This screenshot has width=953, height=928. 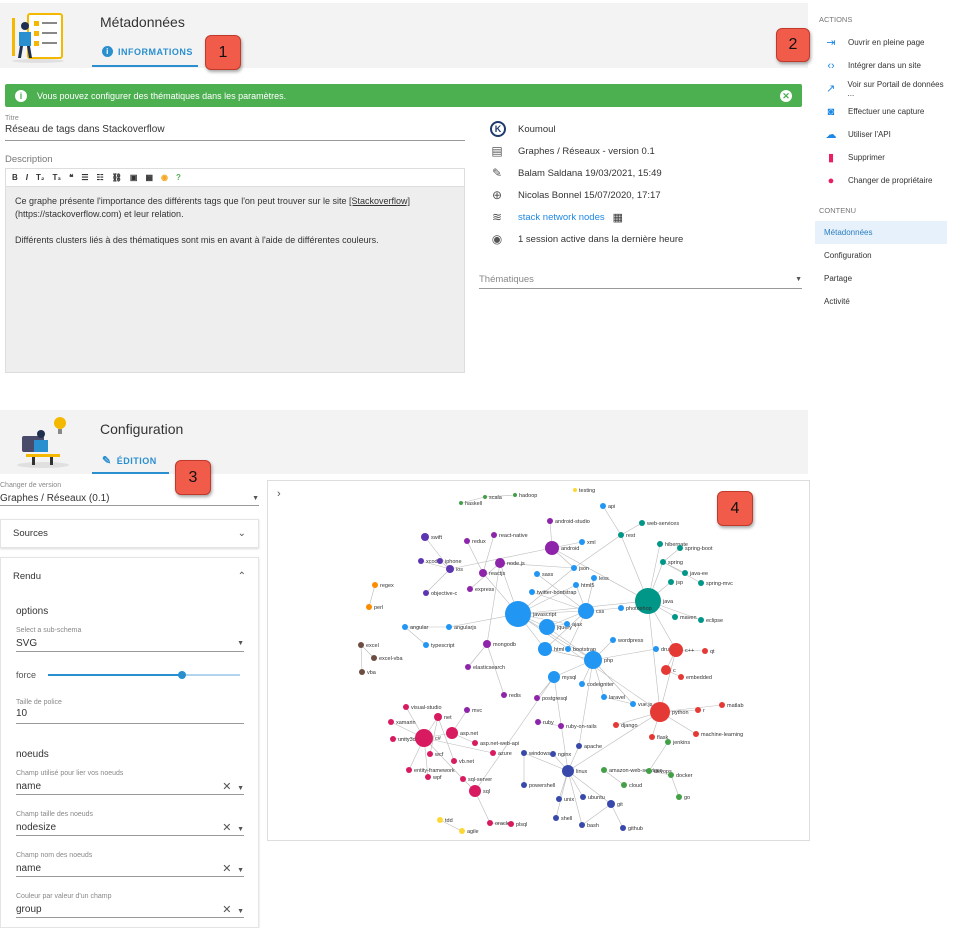 I want to click on graph-node: qt, so click(x=708, y=651).